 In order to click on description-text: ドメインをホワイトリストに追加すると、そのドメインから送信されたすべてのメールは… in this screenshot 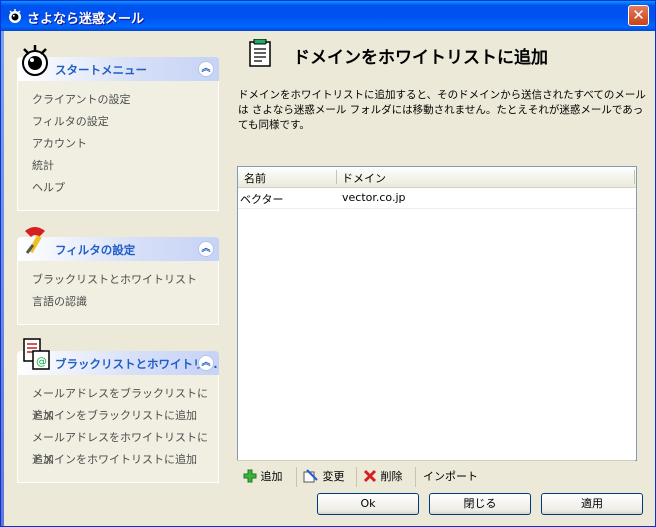, I will do `click(442, 110)`.